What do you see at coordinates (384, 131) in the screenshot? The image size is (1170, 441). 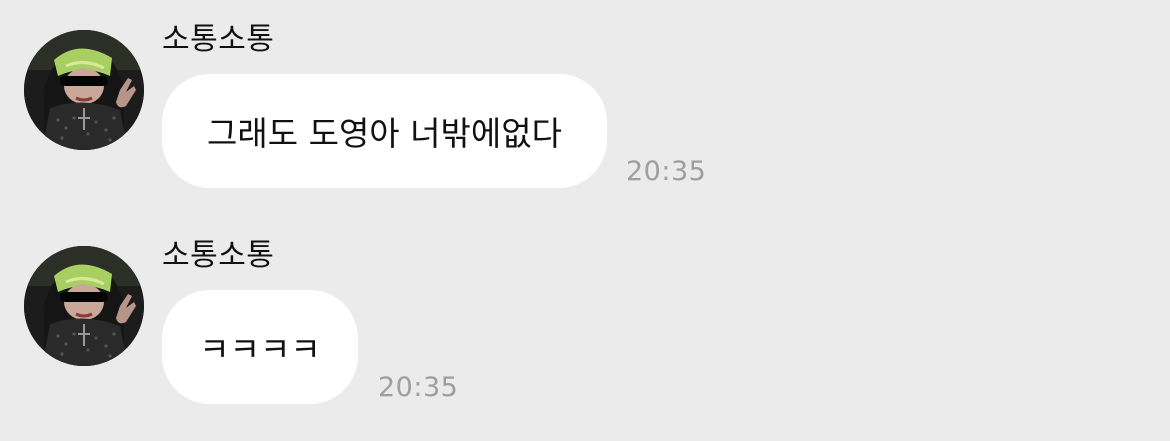 I see `message-bubble: 그래도 도영아 너밖에없다` at bounding box center [384, 131].